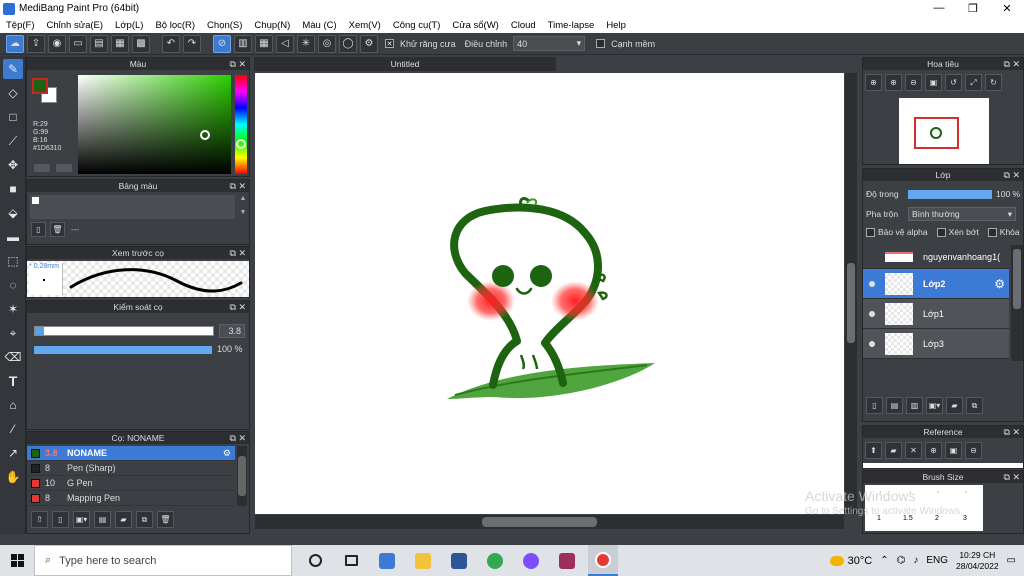  I want to click on operation-tool-icon: ⌂, so click(13, 405).